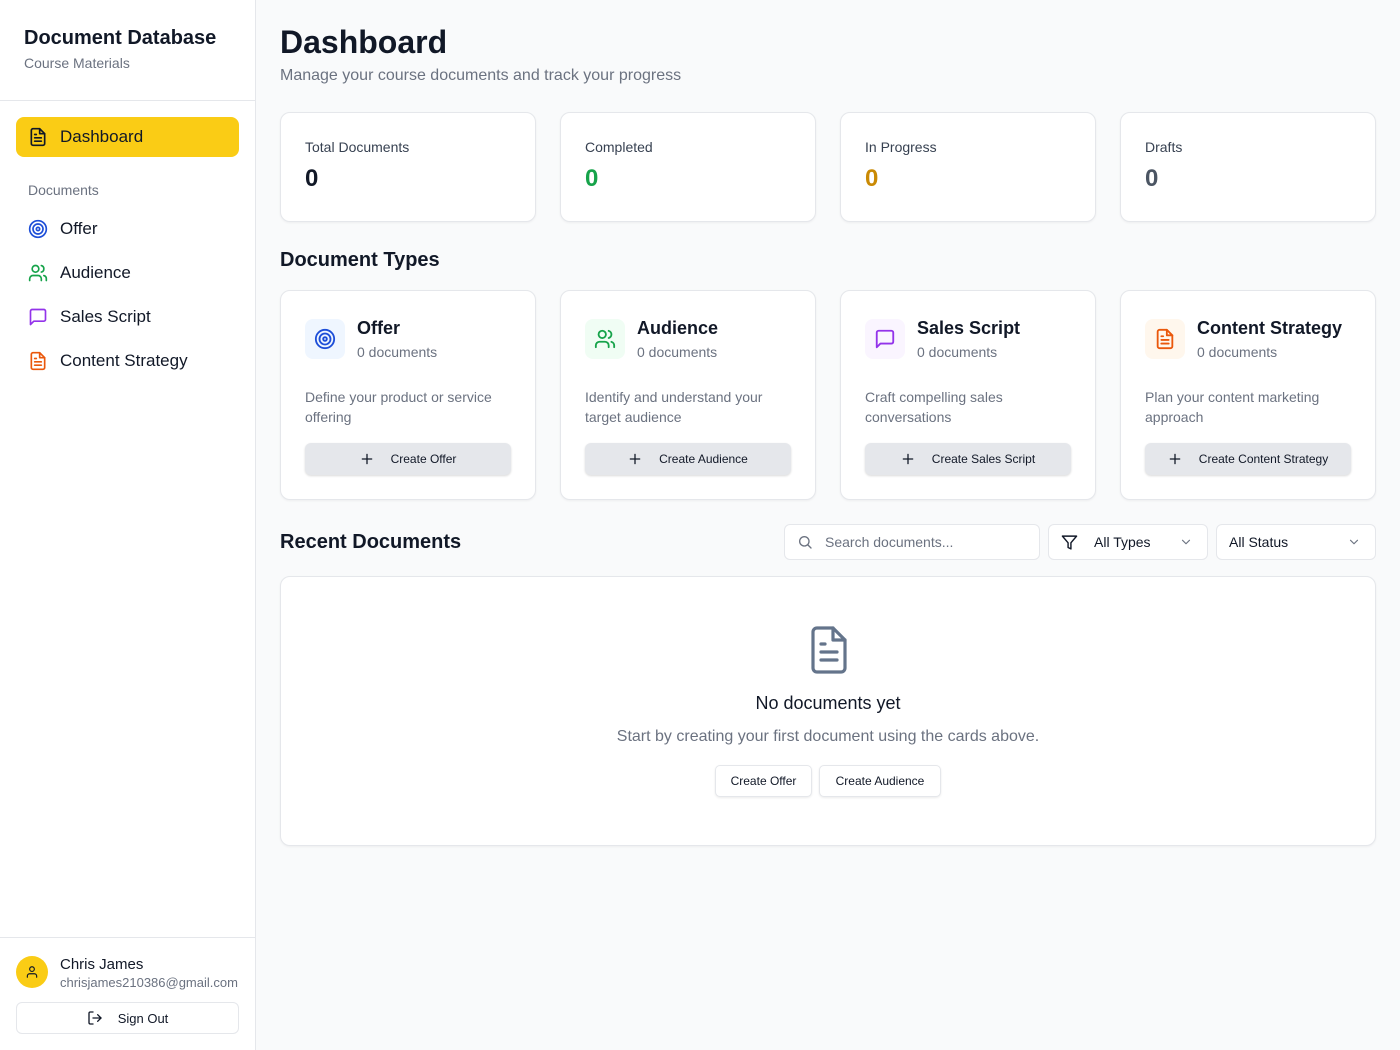 The image size is (1400, 1050). What do you see at coordinates (102, 136) in the screenshot?
I see `sidebar-item-label: Dashboard` at bounding box center [102, 136].